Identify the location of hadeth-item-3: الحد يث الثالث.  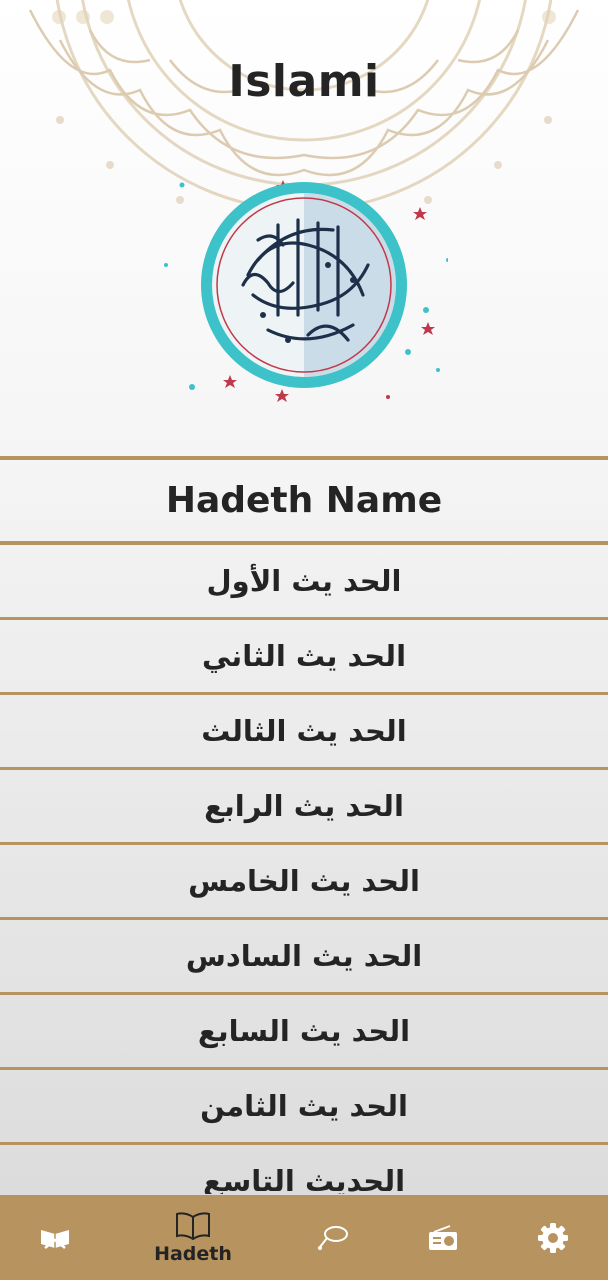
(304, 732).